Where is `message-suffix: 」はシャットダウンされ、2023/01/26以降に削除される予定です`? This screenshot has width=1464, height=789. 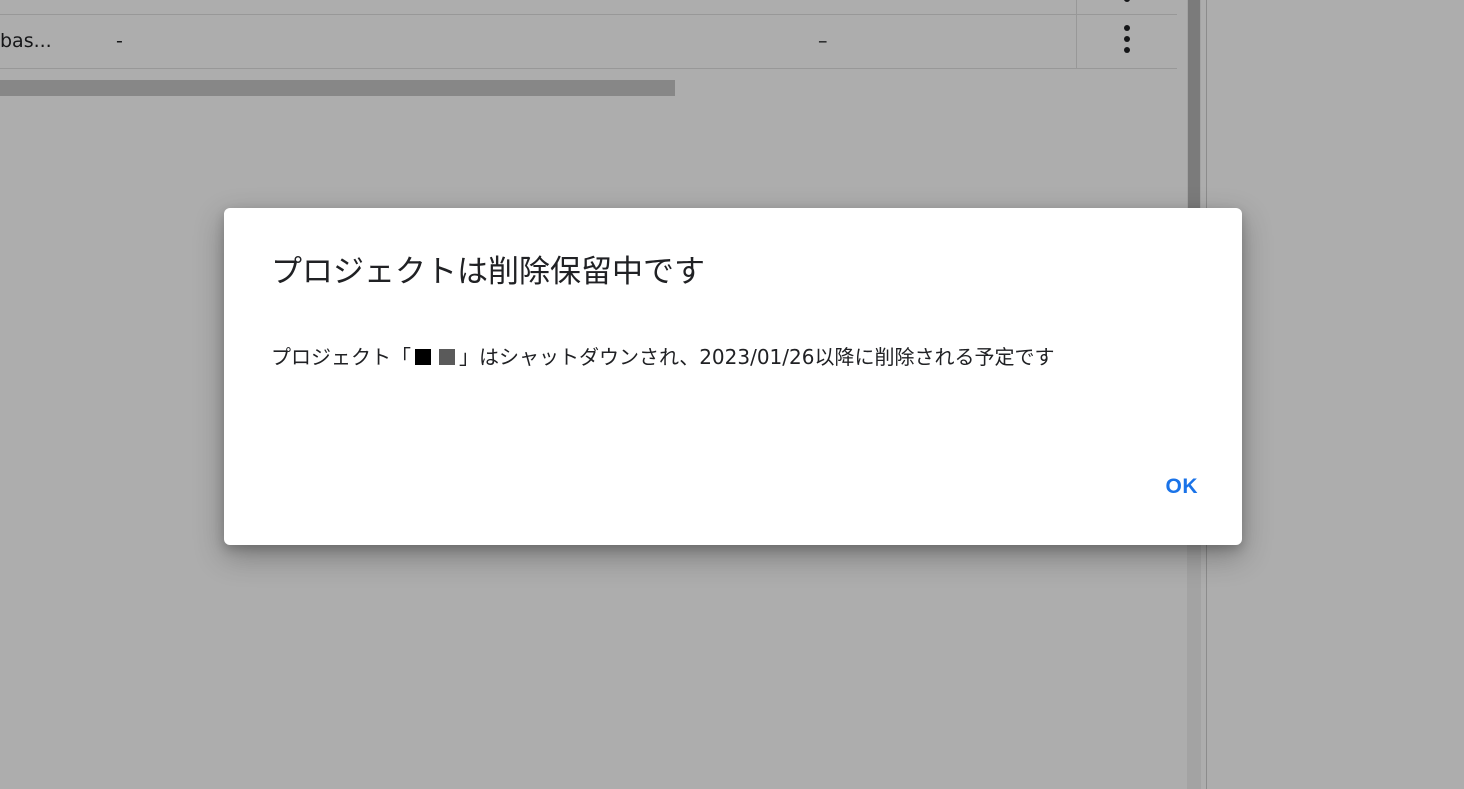
message-suffix: 」はシャットダウンされ、2023/01/26以降に削除される予定です is located at coordinates (757, 357).